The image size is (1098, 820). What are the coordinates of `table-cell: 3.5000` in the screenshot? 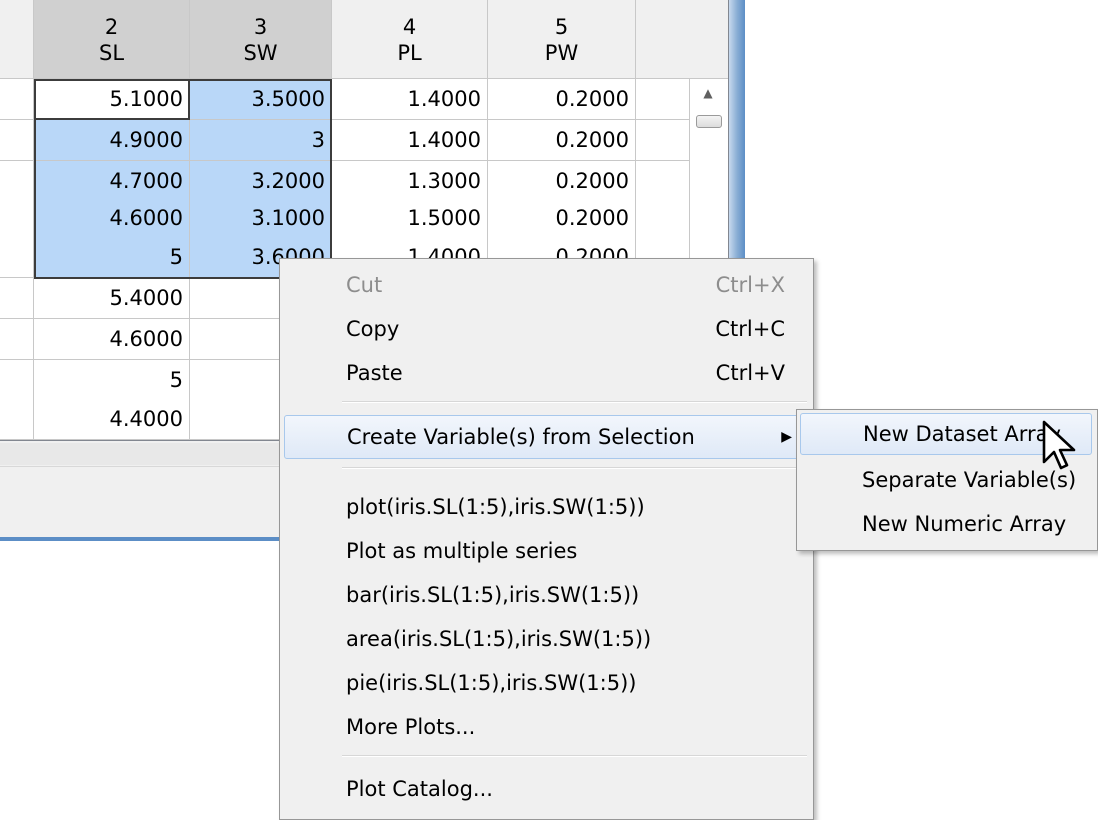 It's located at (261, 99).